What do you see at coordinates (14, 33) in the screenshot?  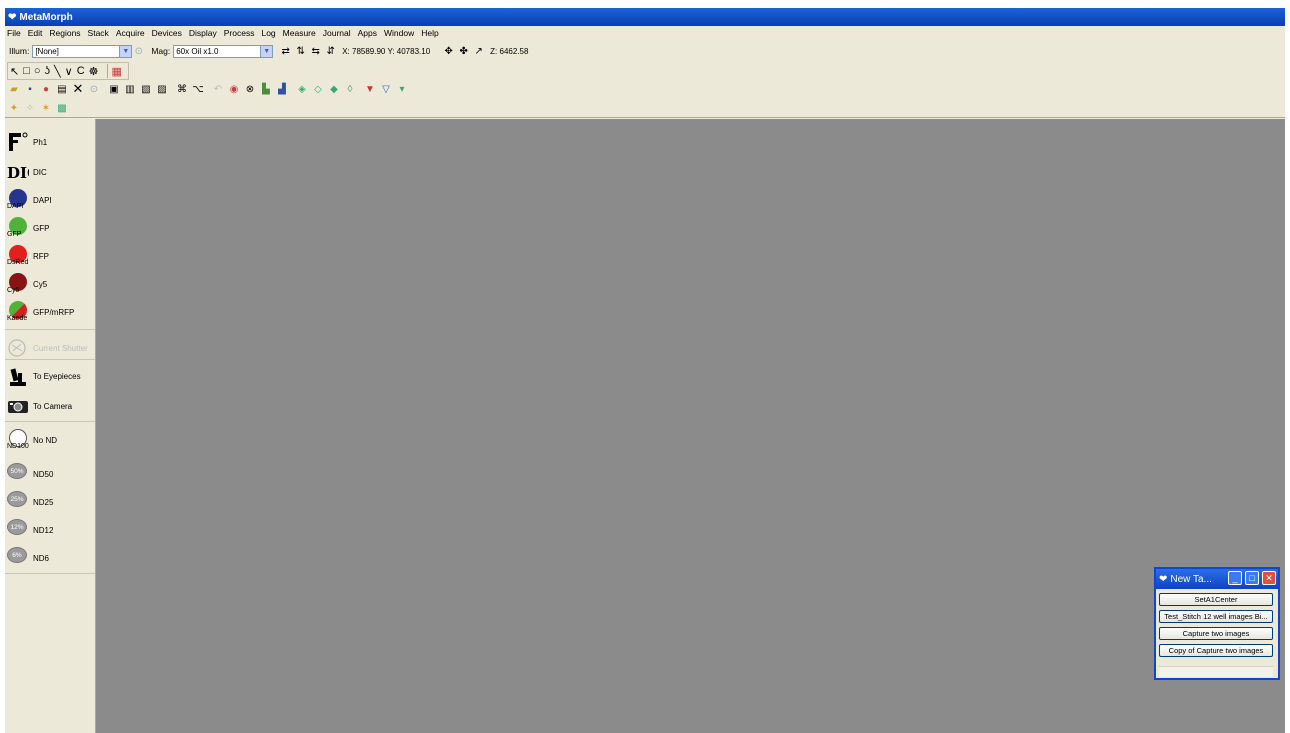 I see `menu-file: File` at bounding box center [14, 33].